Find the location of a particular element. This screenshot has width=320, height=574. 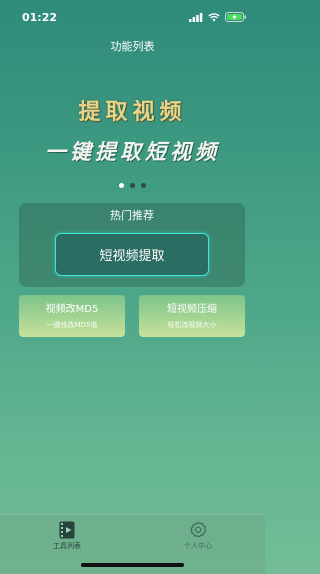

tab-personal-center: 个人中心 is located at coordinates (198, 536).